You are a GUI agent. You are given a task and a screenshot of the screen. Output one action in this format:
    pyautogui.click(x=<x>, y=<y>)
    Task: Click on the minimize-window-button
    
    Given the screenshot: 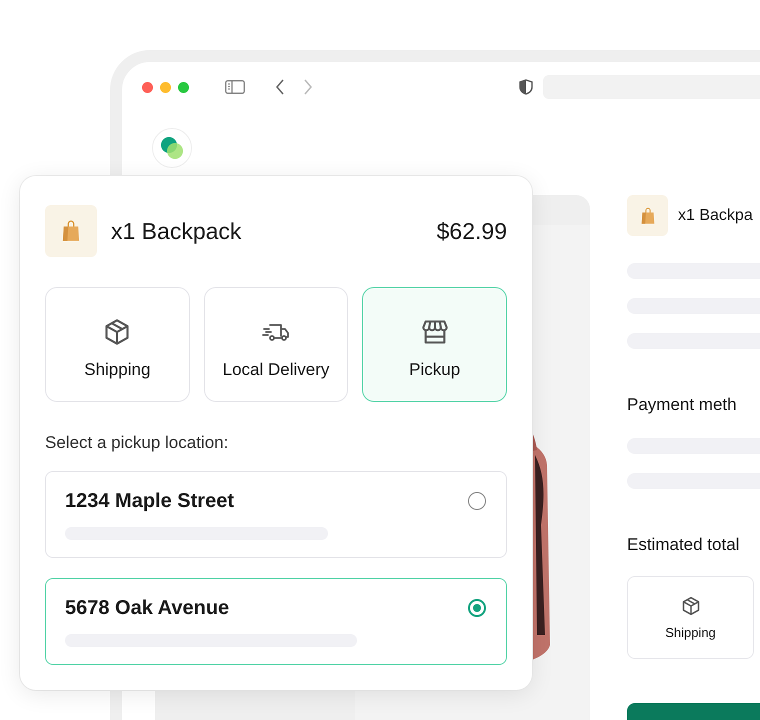 What is the action you would take?
    pyautogui.click(x=165, y=87)
    